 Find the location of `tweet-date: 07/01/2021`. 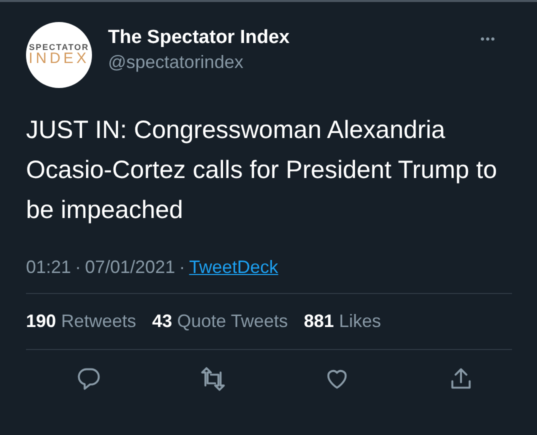

tweet-date: 07/01/2021 is located at coordinates (130, 267).